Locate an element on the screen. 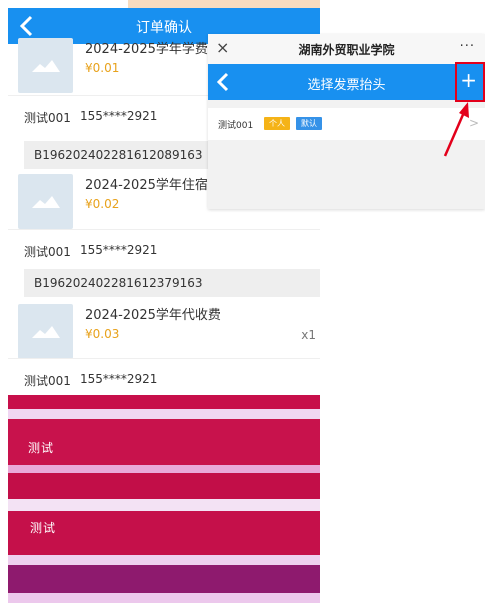  more-icon: ··· is located at coordinates (467, 46).